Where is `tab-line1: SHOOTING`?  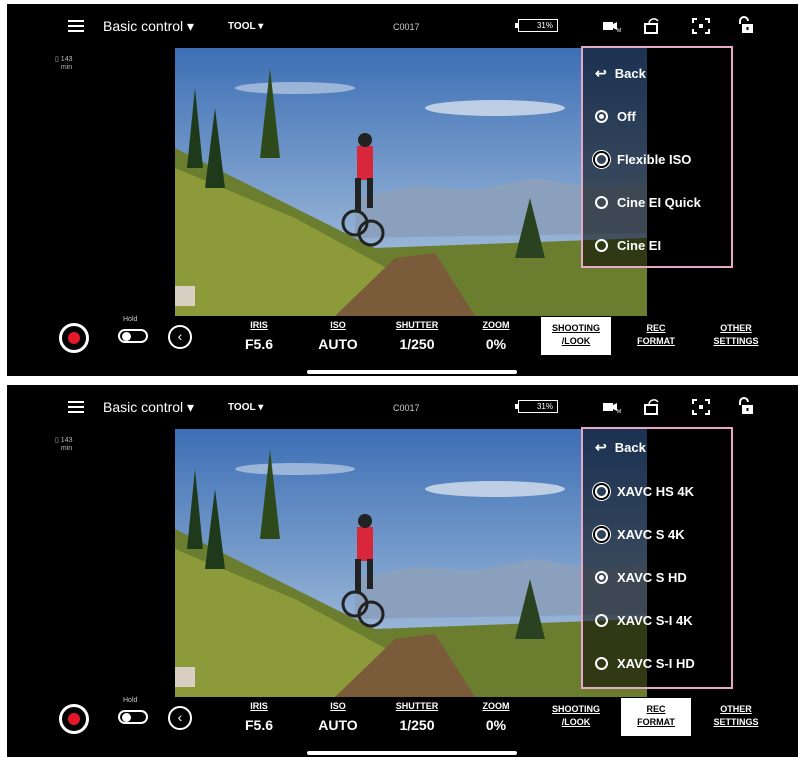
tab-line1: SHOOTING is located at coordinates (575, 328).